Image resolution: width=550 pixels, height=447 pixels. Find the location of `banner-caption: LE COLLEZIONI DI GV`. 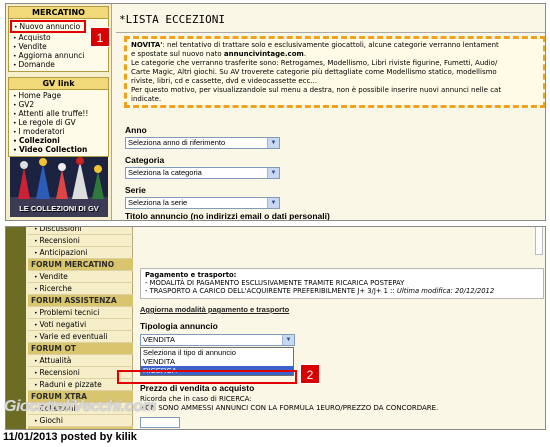

banner-caption: LE COLLEZIONI DI GV is located at coordinates (59, 208).